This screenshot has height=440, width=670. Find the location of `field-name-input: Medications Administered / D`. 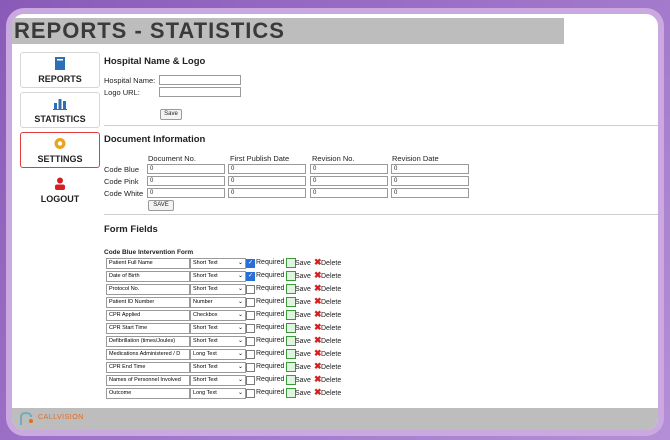

field-name-input: Medications Administered / D is located at coordinates (148, 354).